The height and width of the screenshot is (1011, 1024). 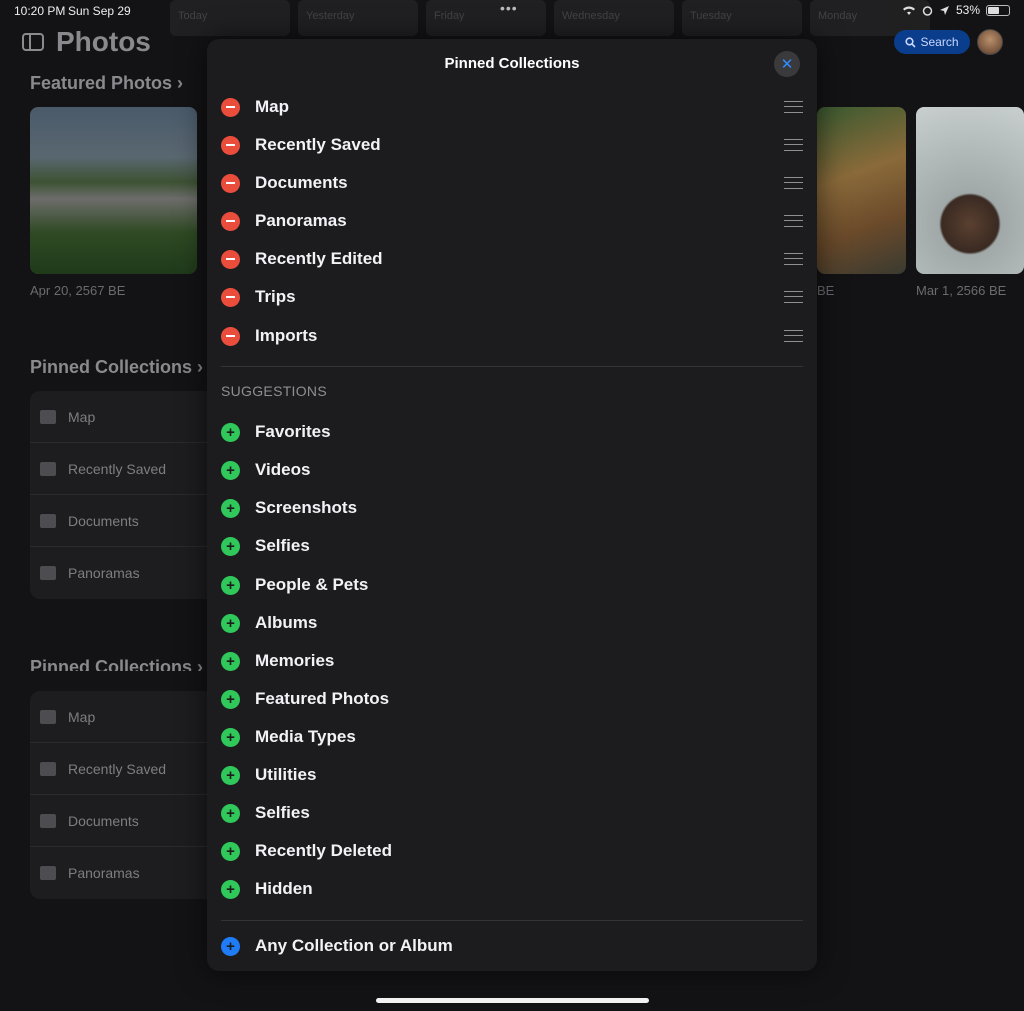 I want to click on suggestion-item: + Featured Photos, so click(x=512, y=699).